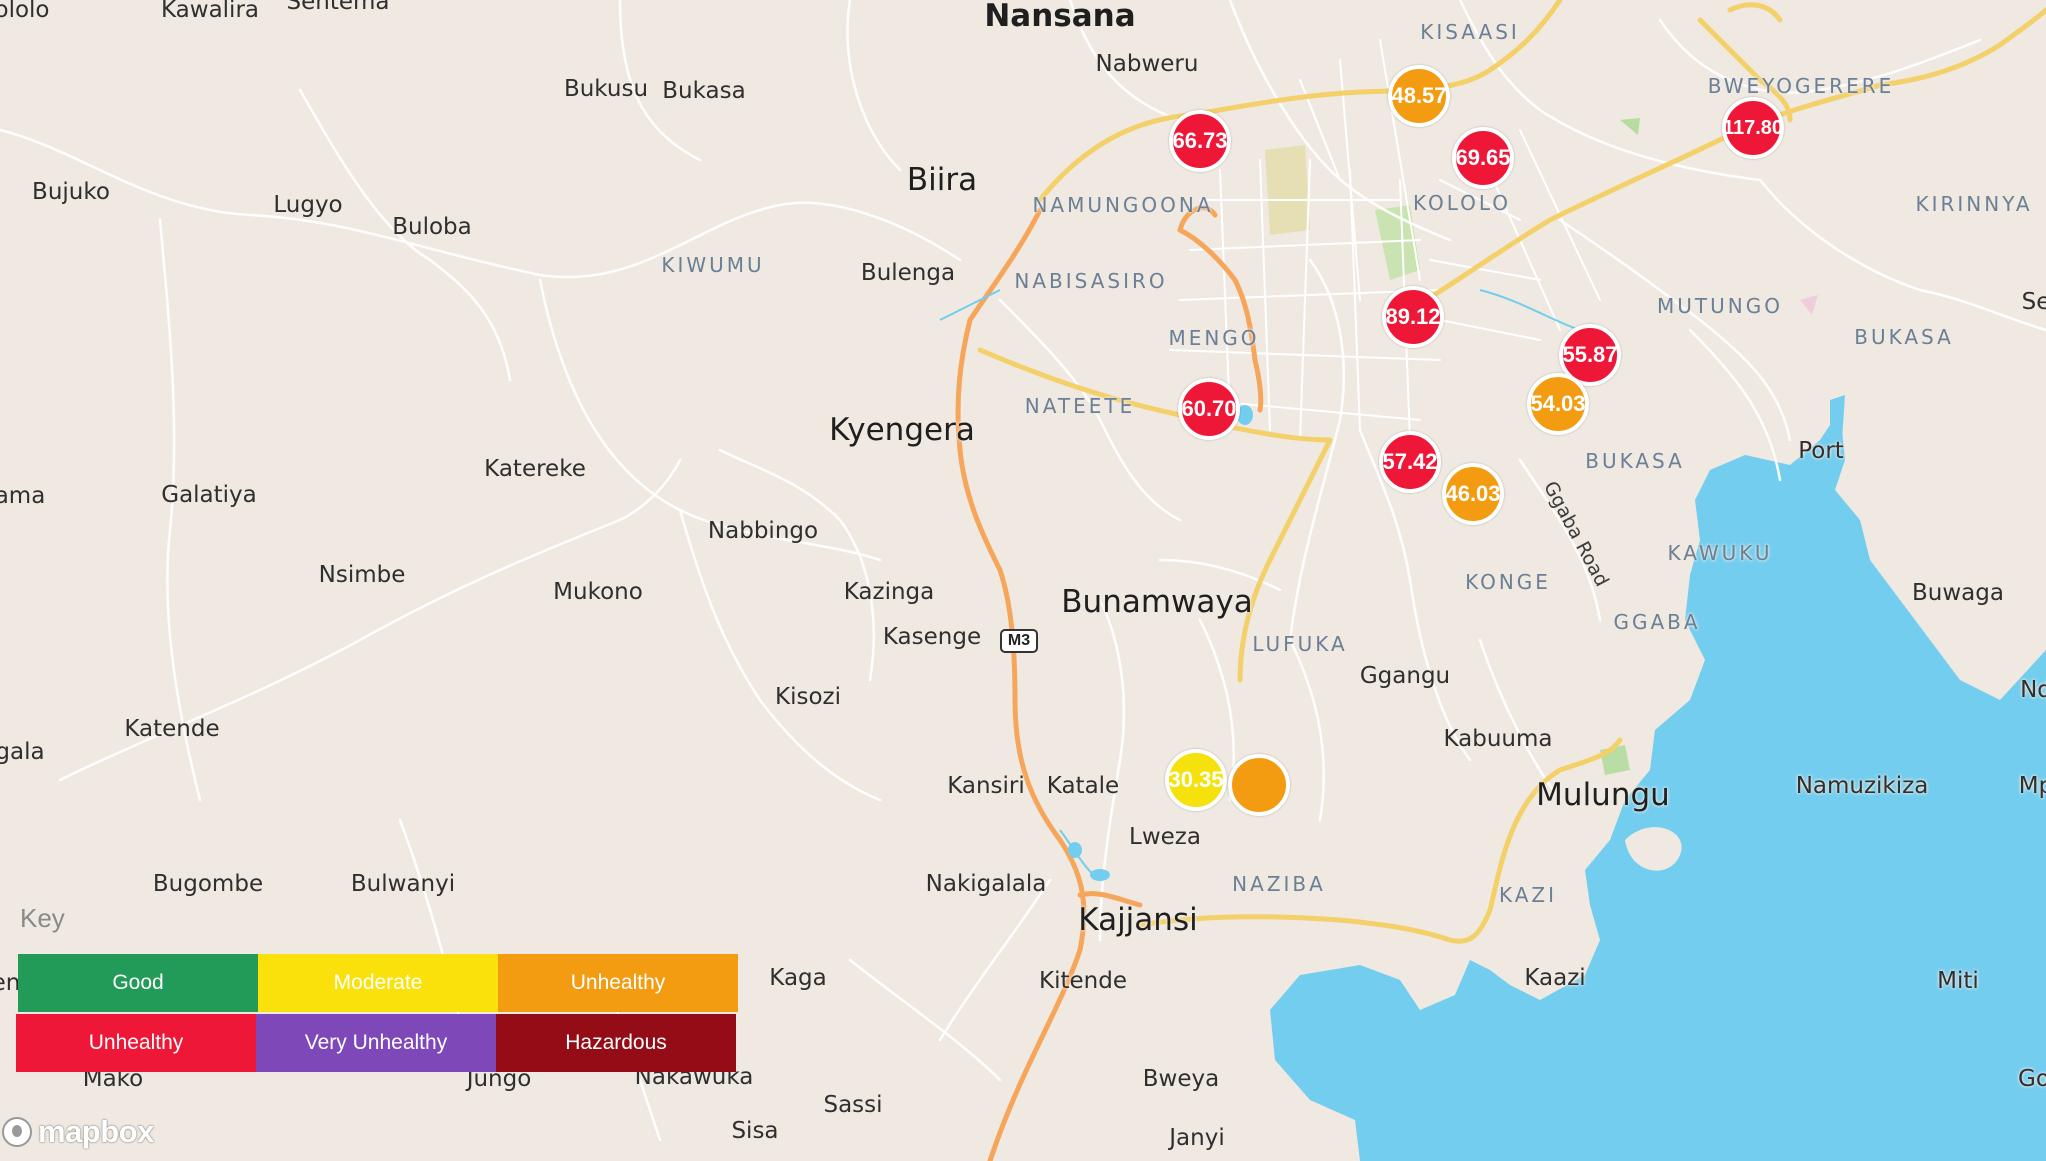  What do you see at coordinates (1720, 306) in the screenshot?
I see `place-label: MUTUNGO` at bounding box center [1720, 306].